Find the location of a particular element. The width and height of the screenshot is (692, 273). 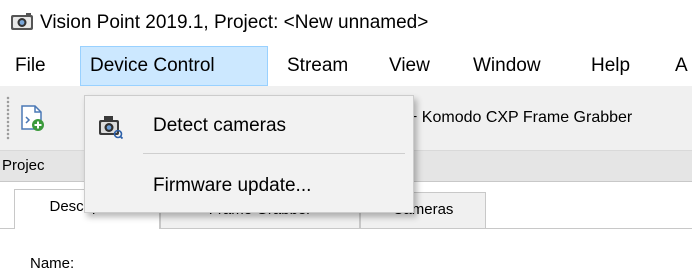

frame-grabber-label: + Komodo CXP Frame Grabber is located at coordinates (520, 118).